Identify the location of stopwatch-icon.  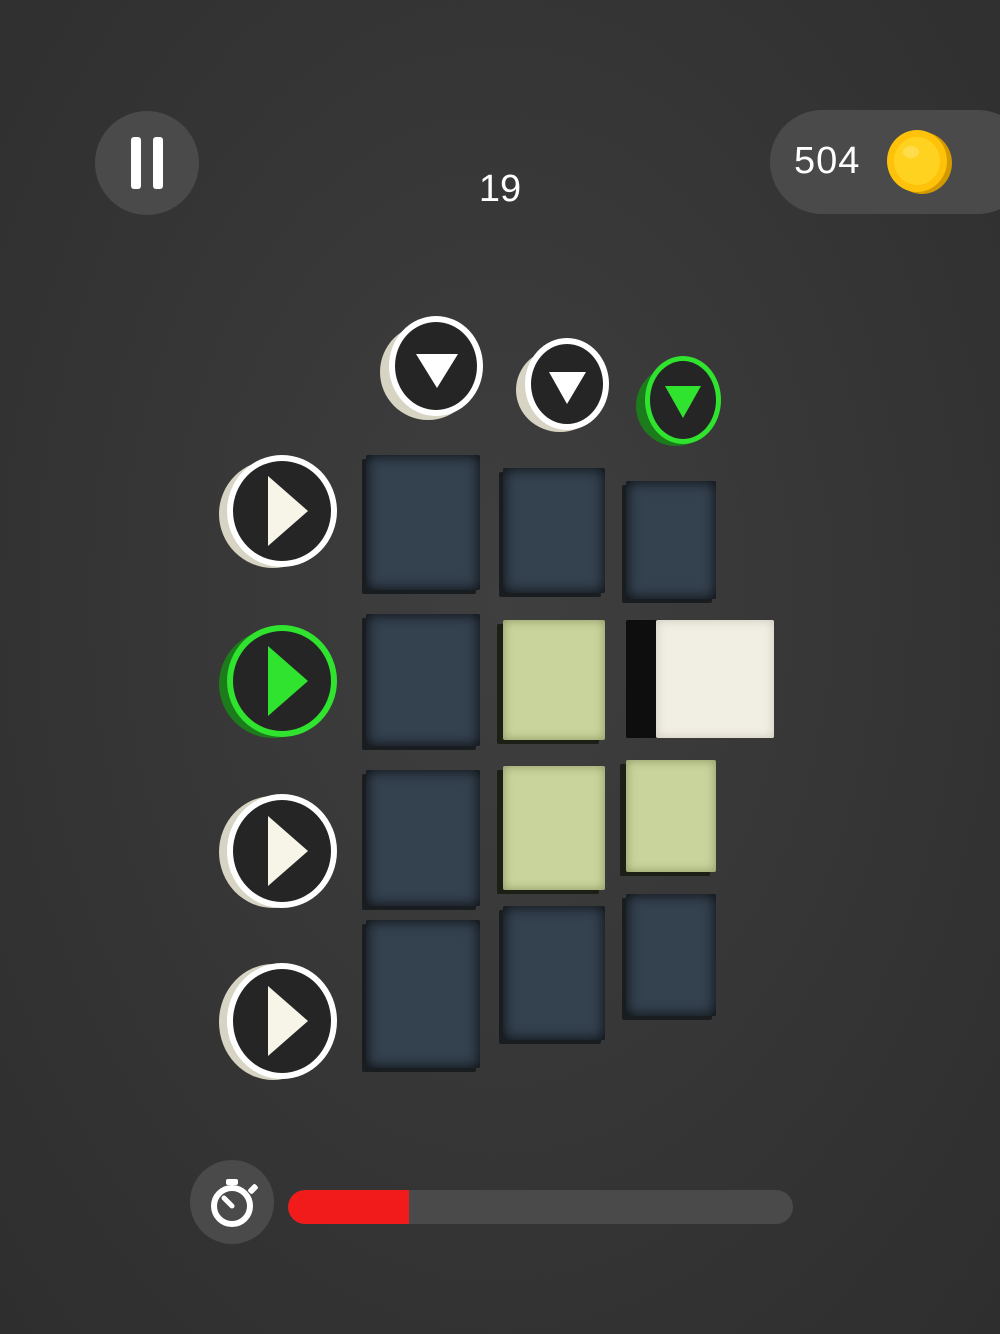
(234, 1203).